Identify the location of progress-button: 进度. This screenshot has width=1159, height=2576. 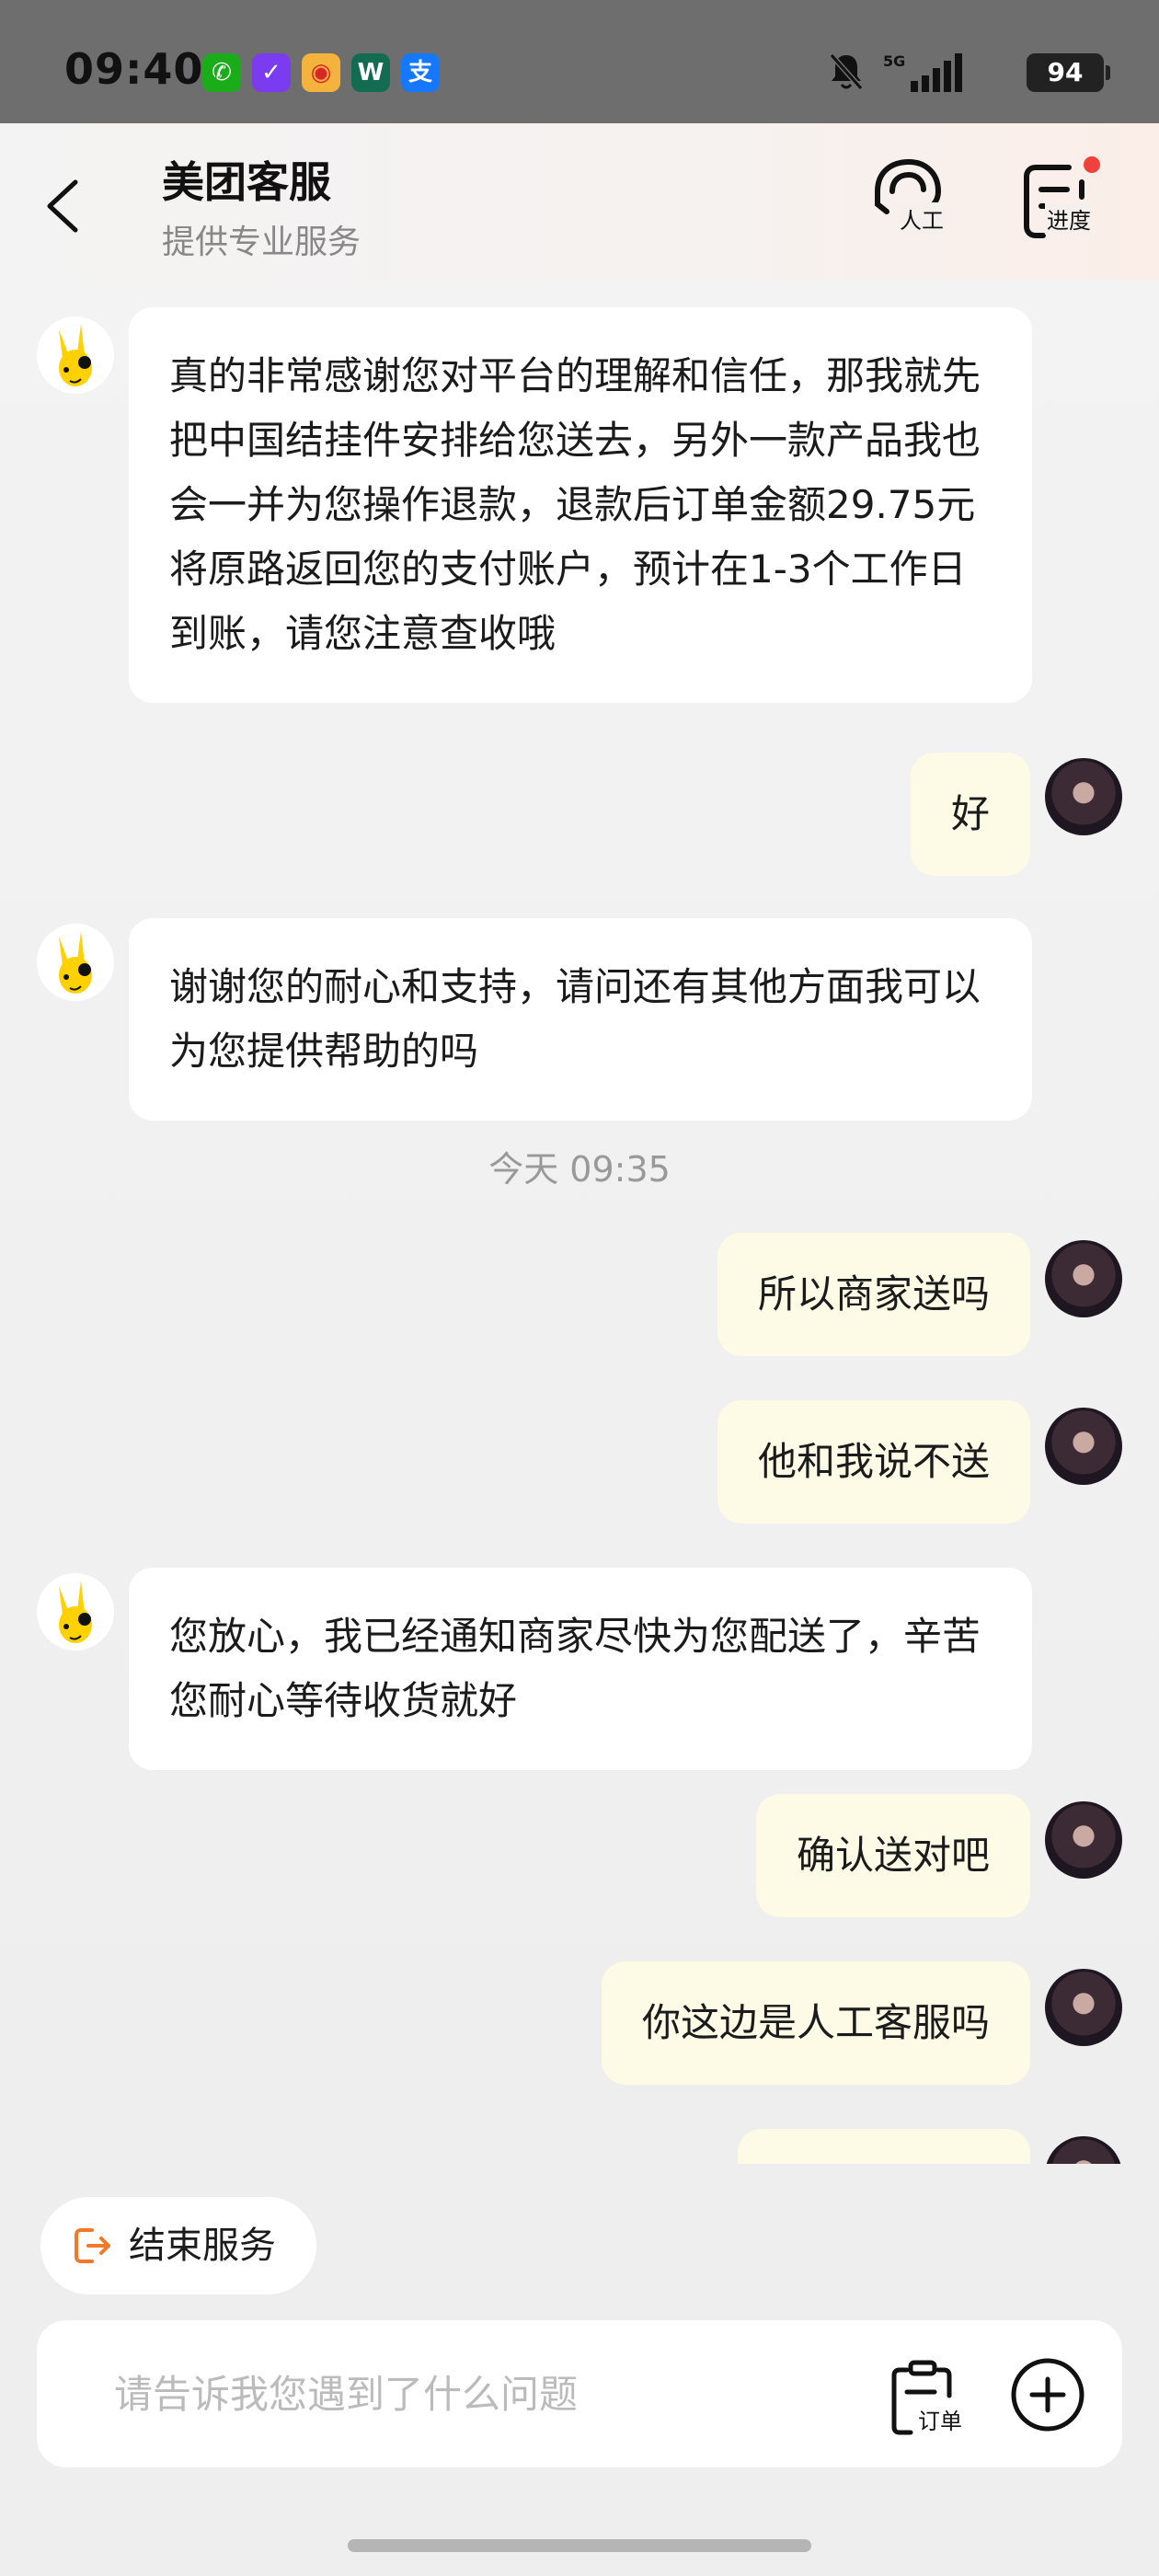
(1058, 201).